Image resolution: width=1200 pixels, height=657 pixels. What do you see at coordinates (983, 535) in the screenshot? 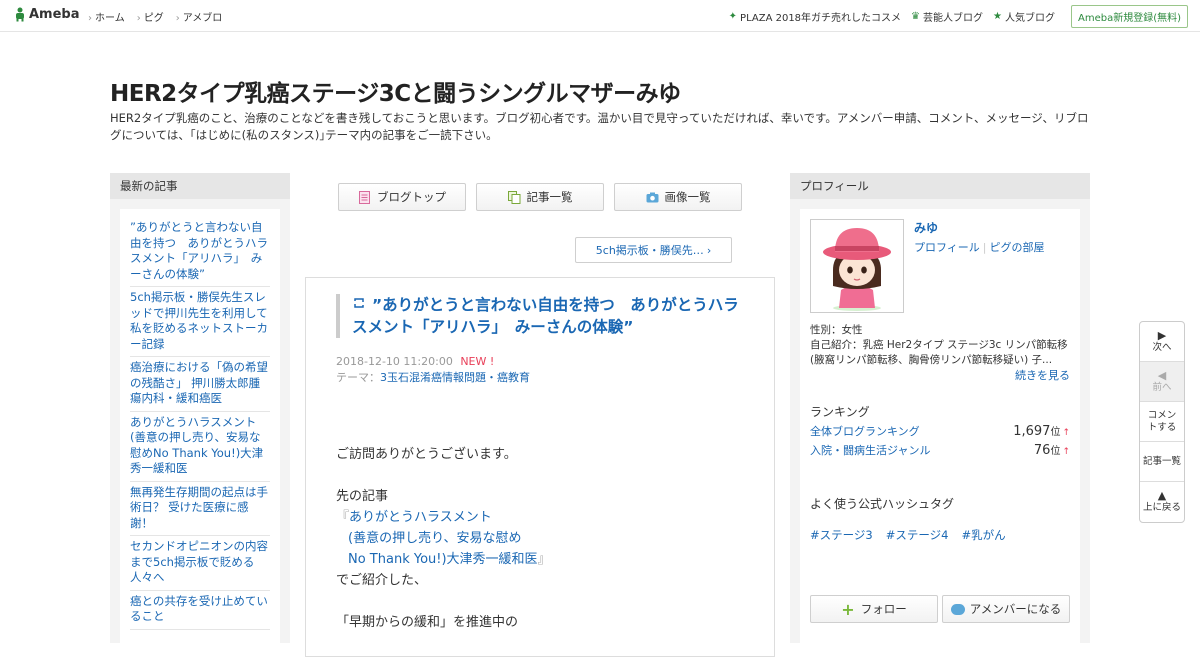
I see `hashtag-link: #乳がん` at bounding box center [983, 535].